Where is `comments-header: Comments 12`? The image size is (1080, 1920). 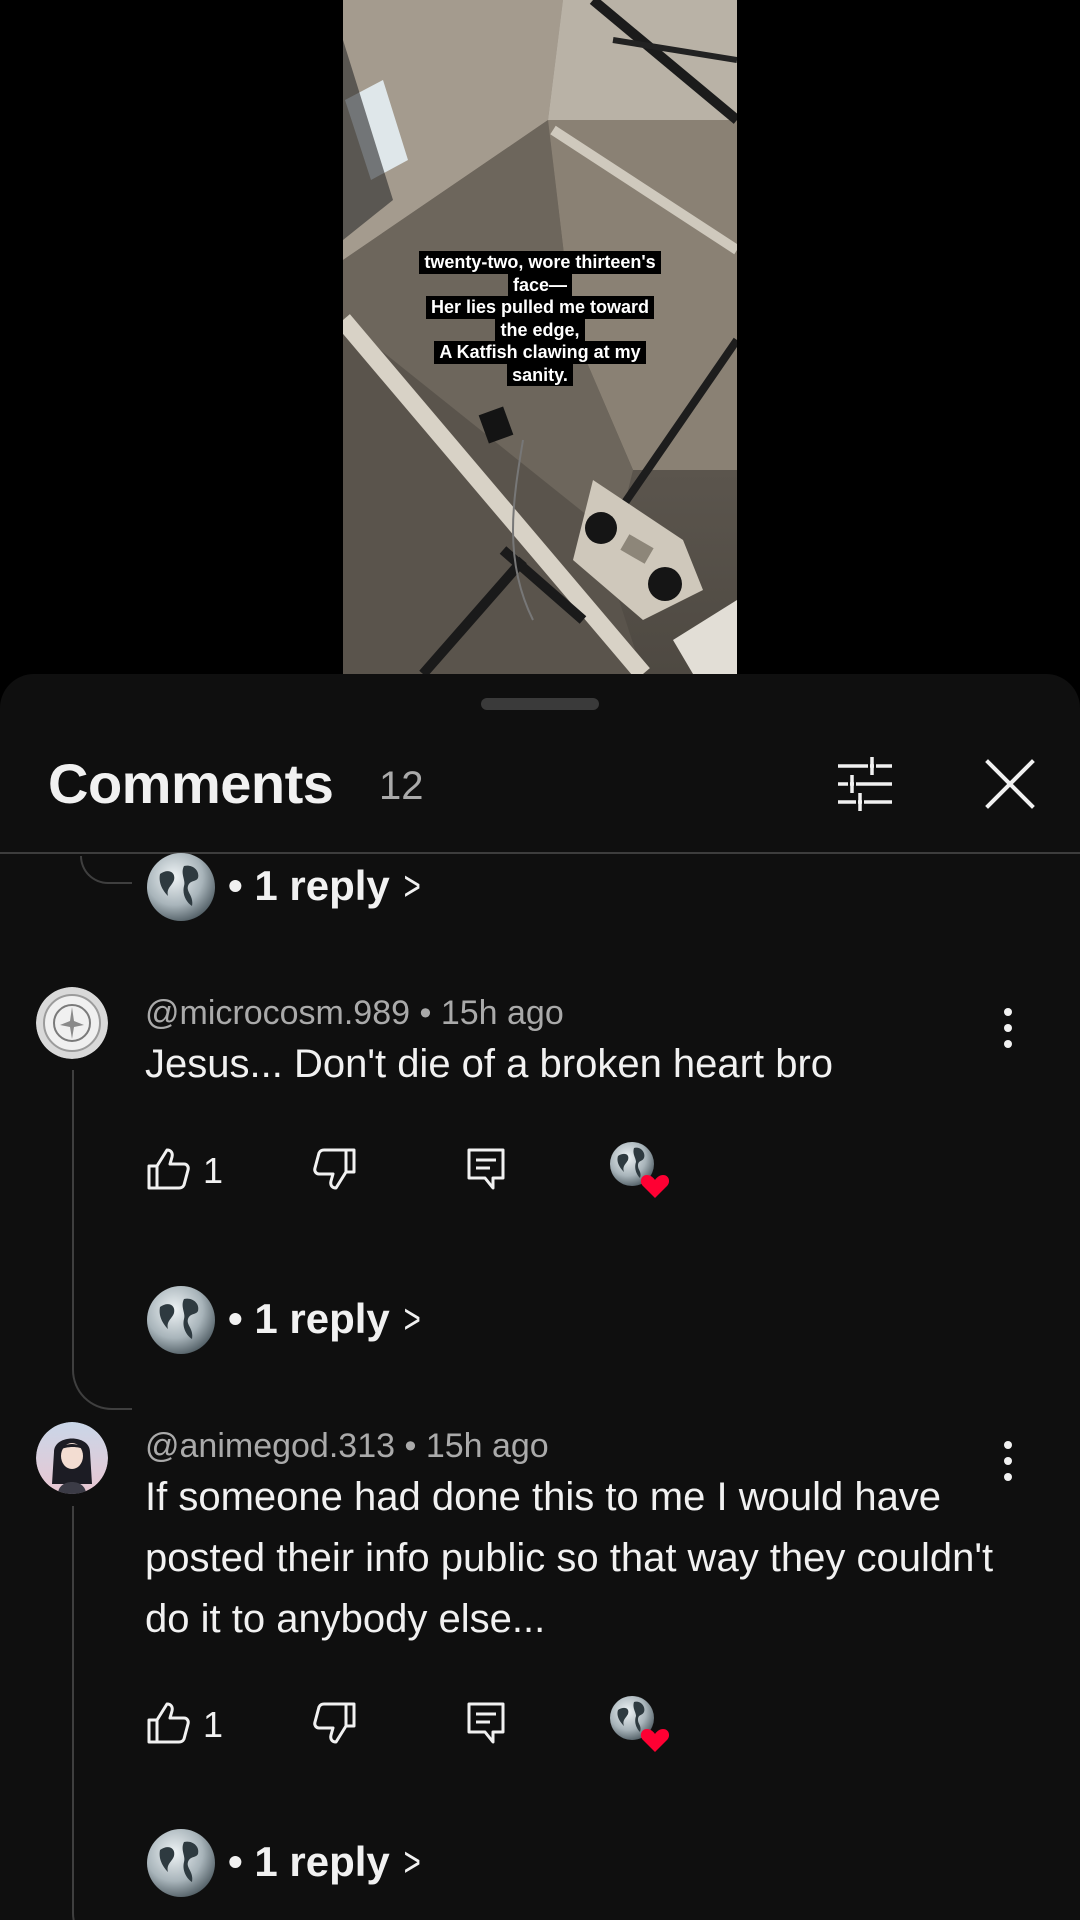
comments-header: Comments 12 is located at coordinates (540, 791).